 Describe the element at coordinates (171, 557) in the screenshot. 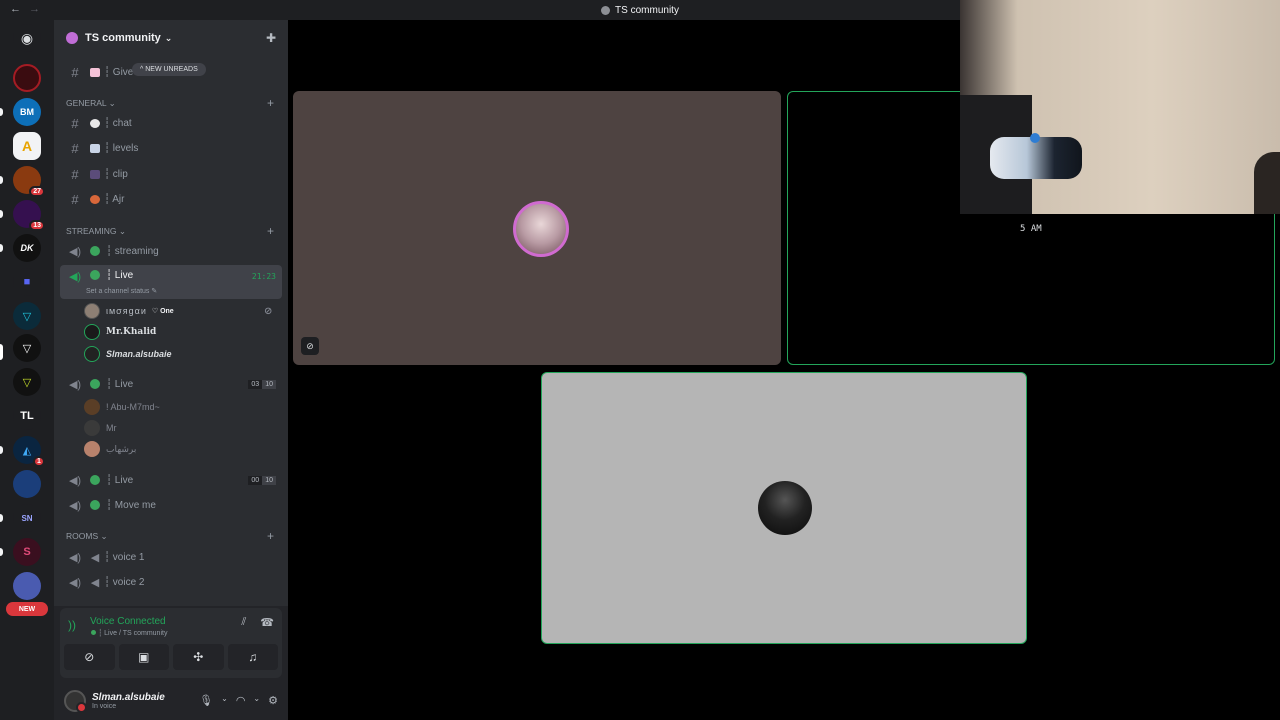

I see `channel-voice-1: ◀) ◀ ┆ voice 1` at that location.